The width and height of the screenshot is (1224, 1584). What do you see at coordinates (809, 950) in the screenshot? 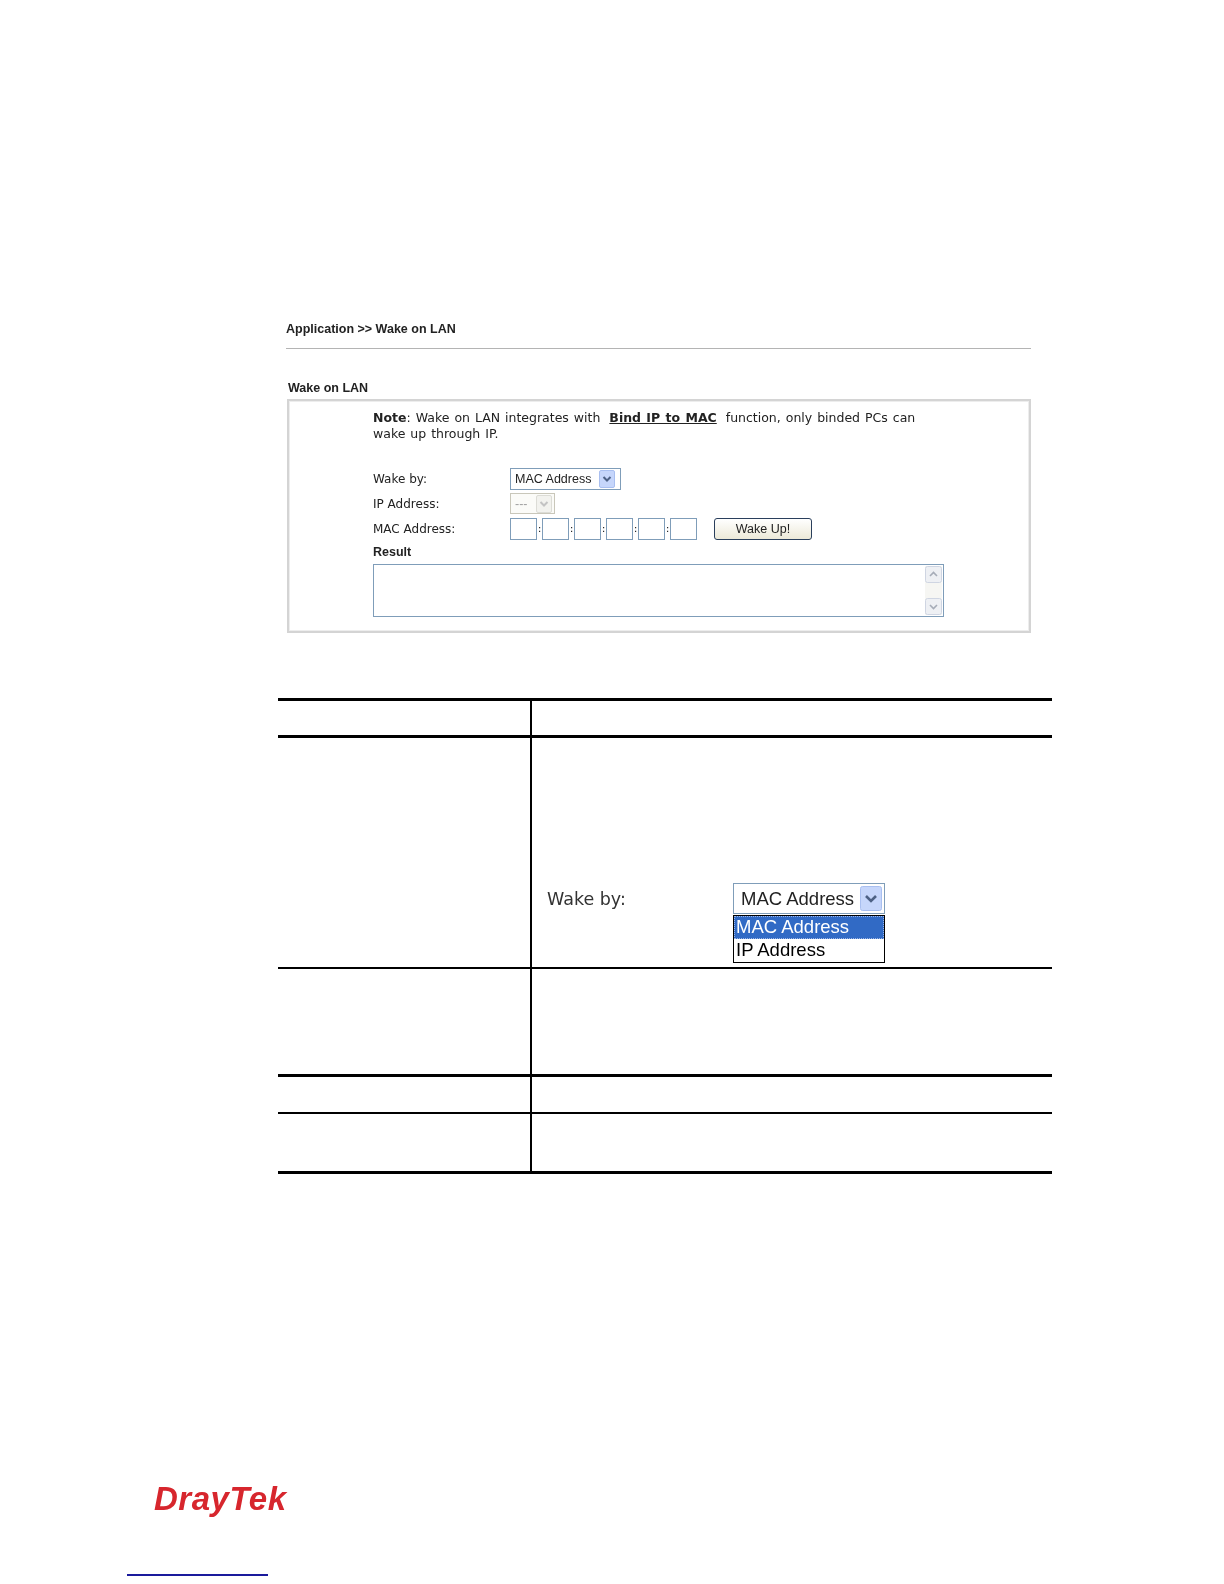
I see `dropdown-option: IP Address` at bounding box center [809, 950].